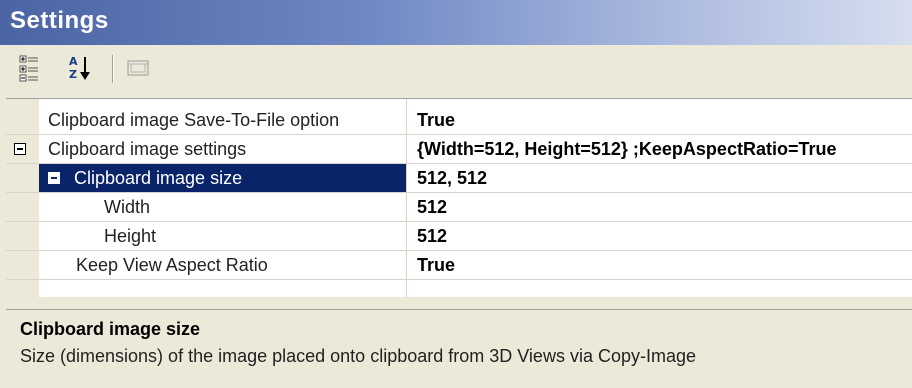 Image resolution: width=912 pixels, height=388 pixels. I want to click on description-title: Clipboard image size, so click(110, 329).